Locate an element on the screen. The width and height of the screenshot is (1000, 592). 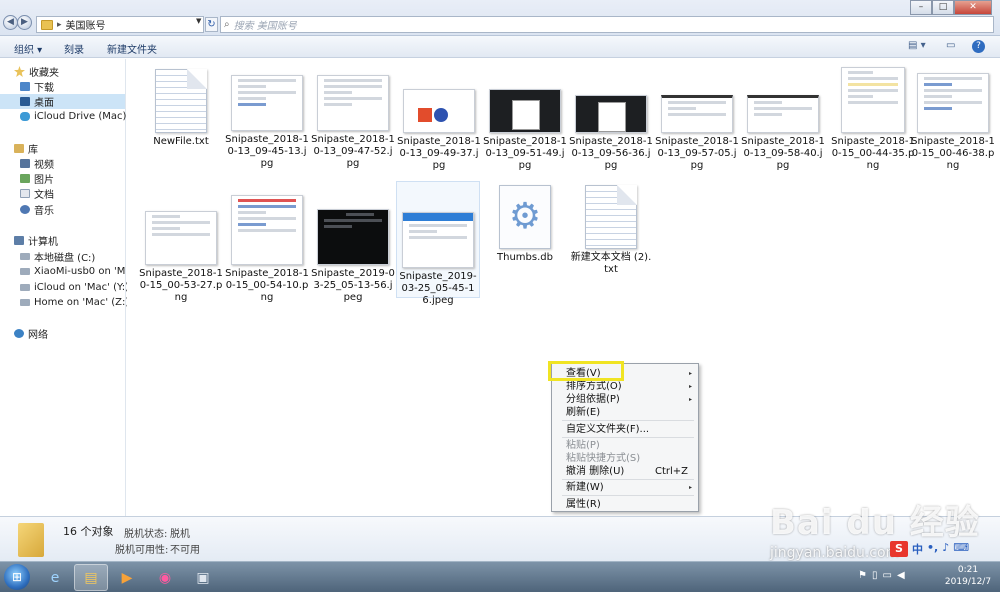
watermark-logo: Bai du 经验 is located at coordinates (875, 523).